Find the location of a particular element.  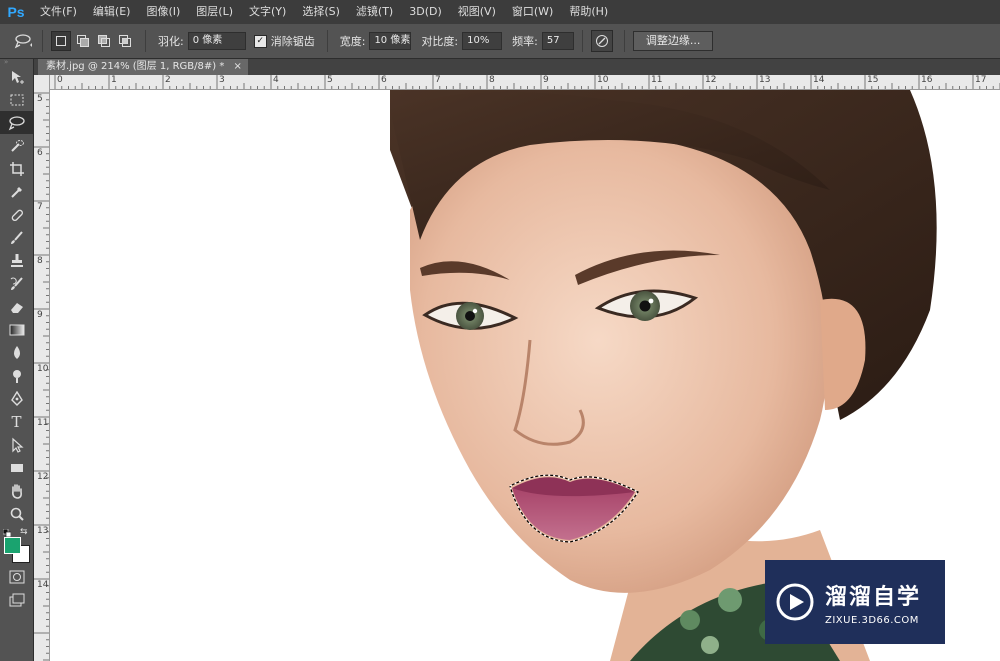

ruler-label: 1 is located at coordinates (114, 80).